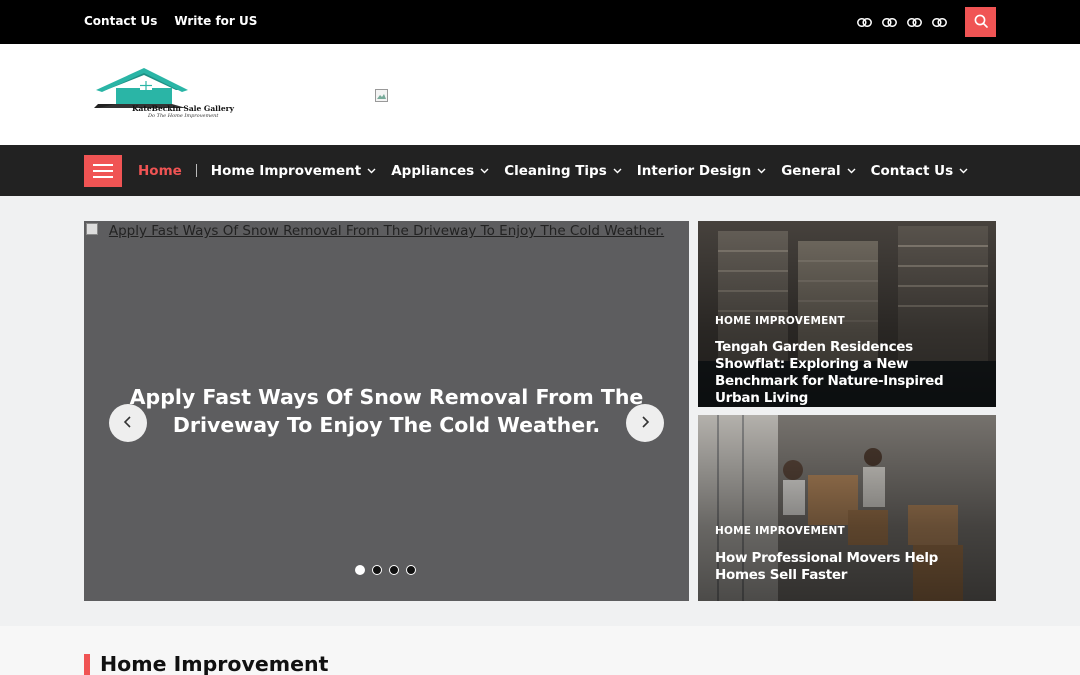 The image size is (1080, 675). Describe the element at coordinates (183, 108) in the screenshot. I see `logo-brand-text: KateBeckin Sale Gallery` at that location.